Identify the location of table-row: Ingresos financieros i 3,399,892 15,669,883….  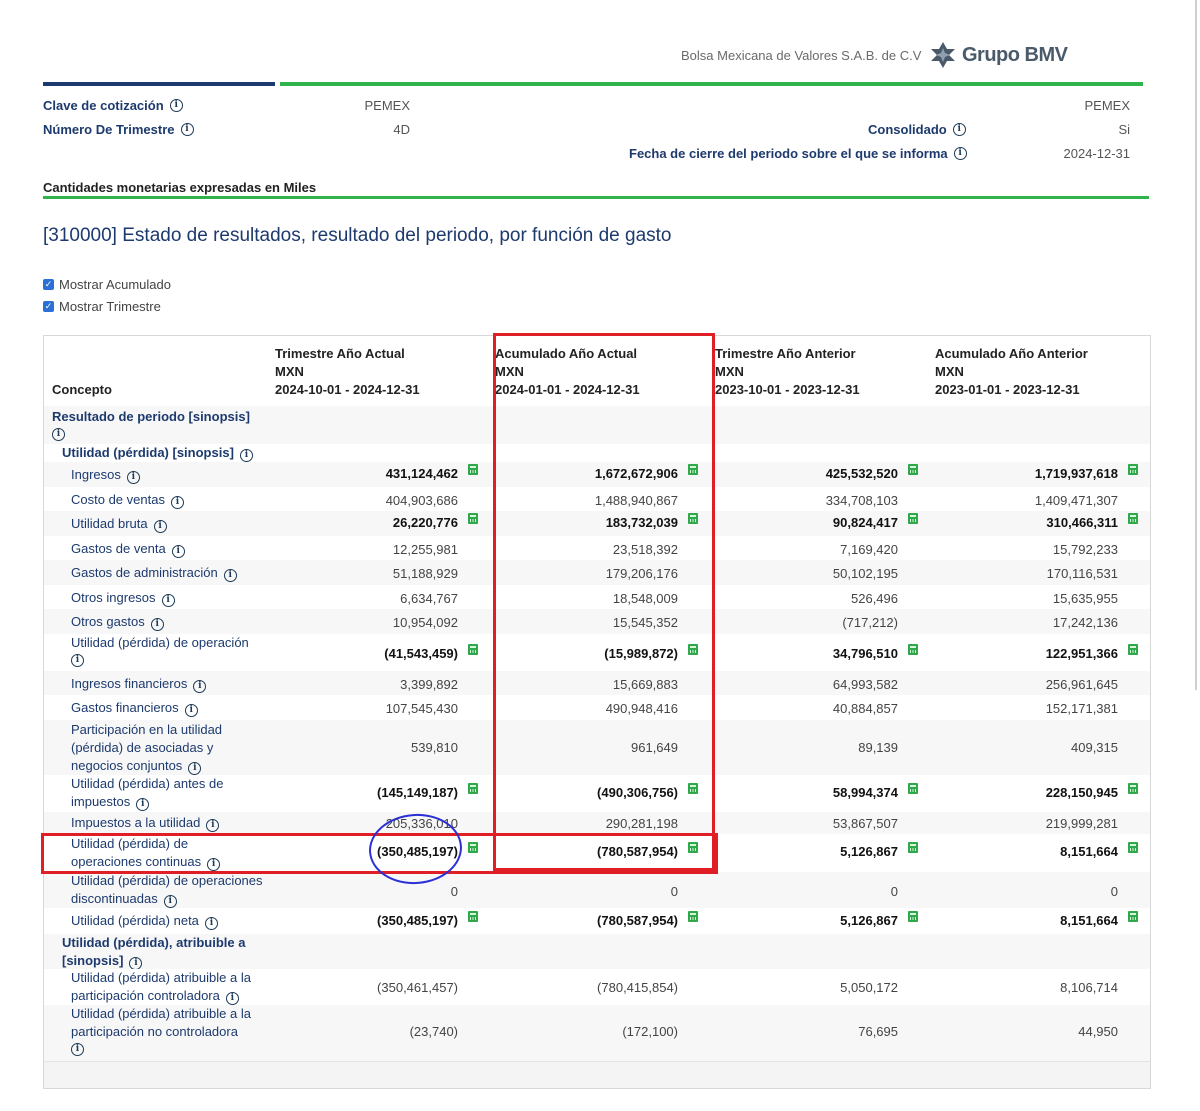
(597, 683).